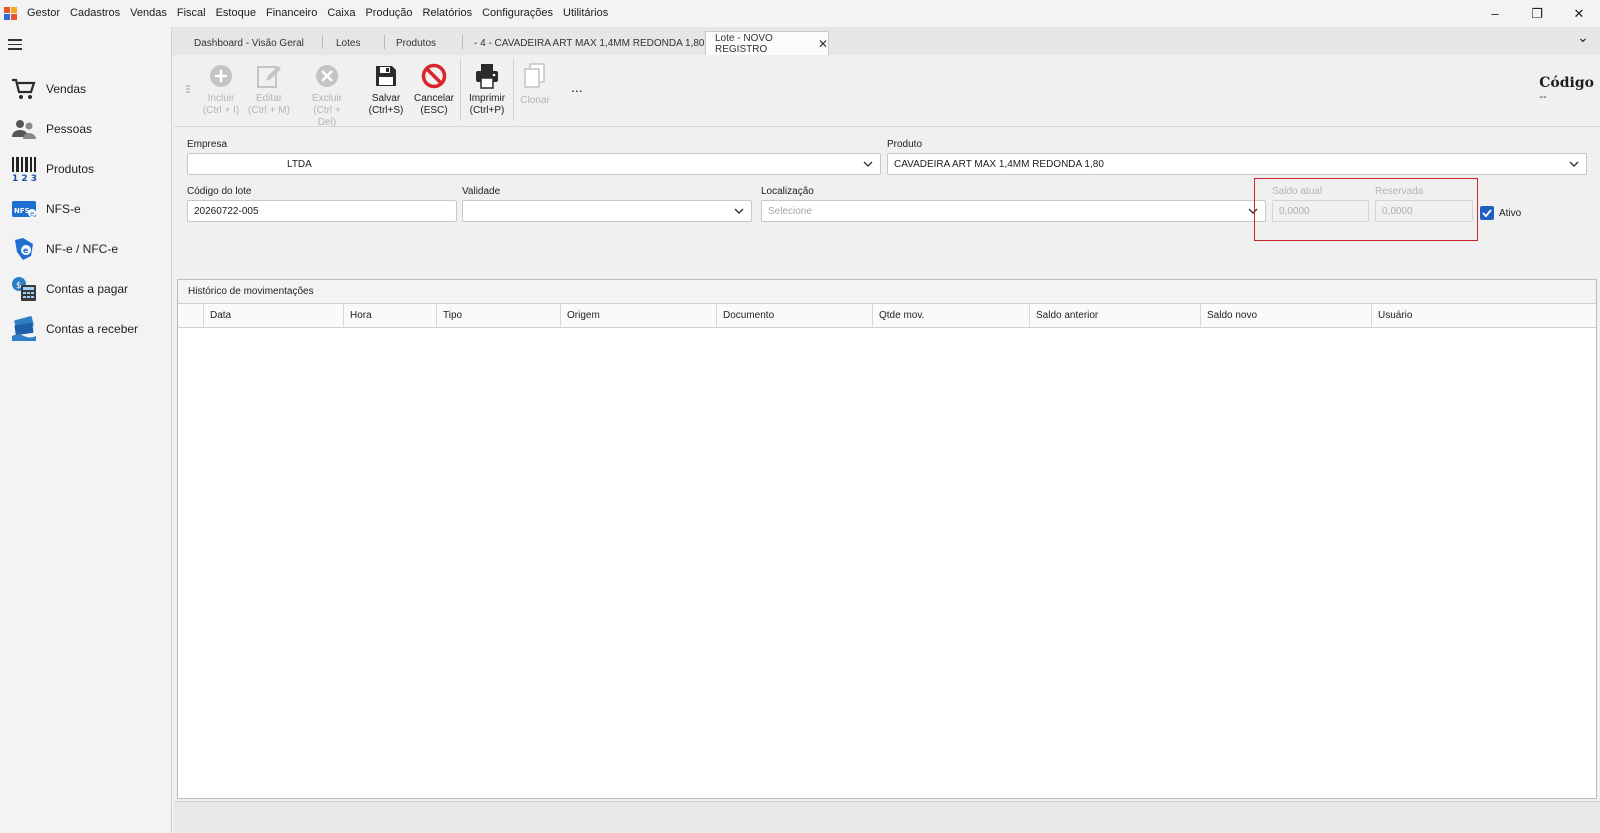 The image size is (1600, 833). I want to click on sidebar-item-contas-receber: Contas a receber, so click(89, 329).